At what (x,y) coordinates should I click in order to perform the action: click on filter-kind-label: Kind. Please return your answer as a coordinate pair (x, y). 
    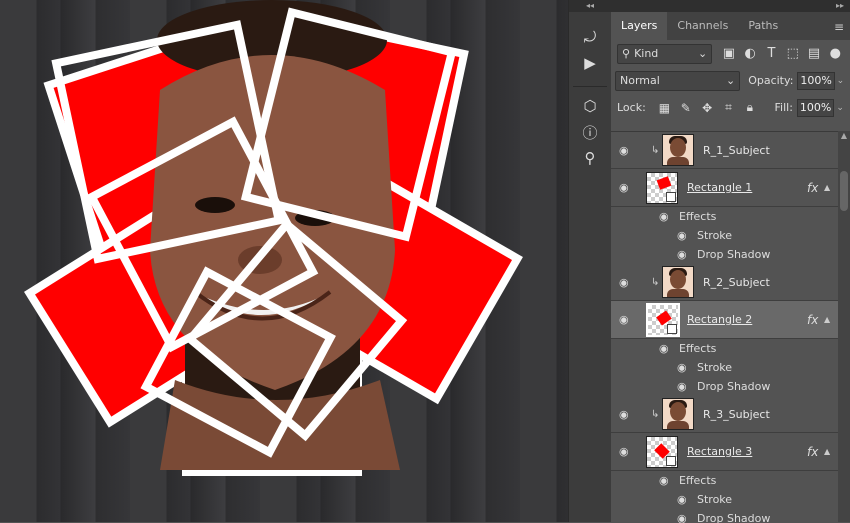
    Looking at the image, I should click on (646, 53).